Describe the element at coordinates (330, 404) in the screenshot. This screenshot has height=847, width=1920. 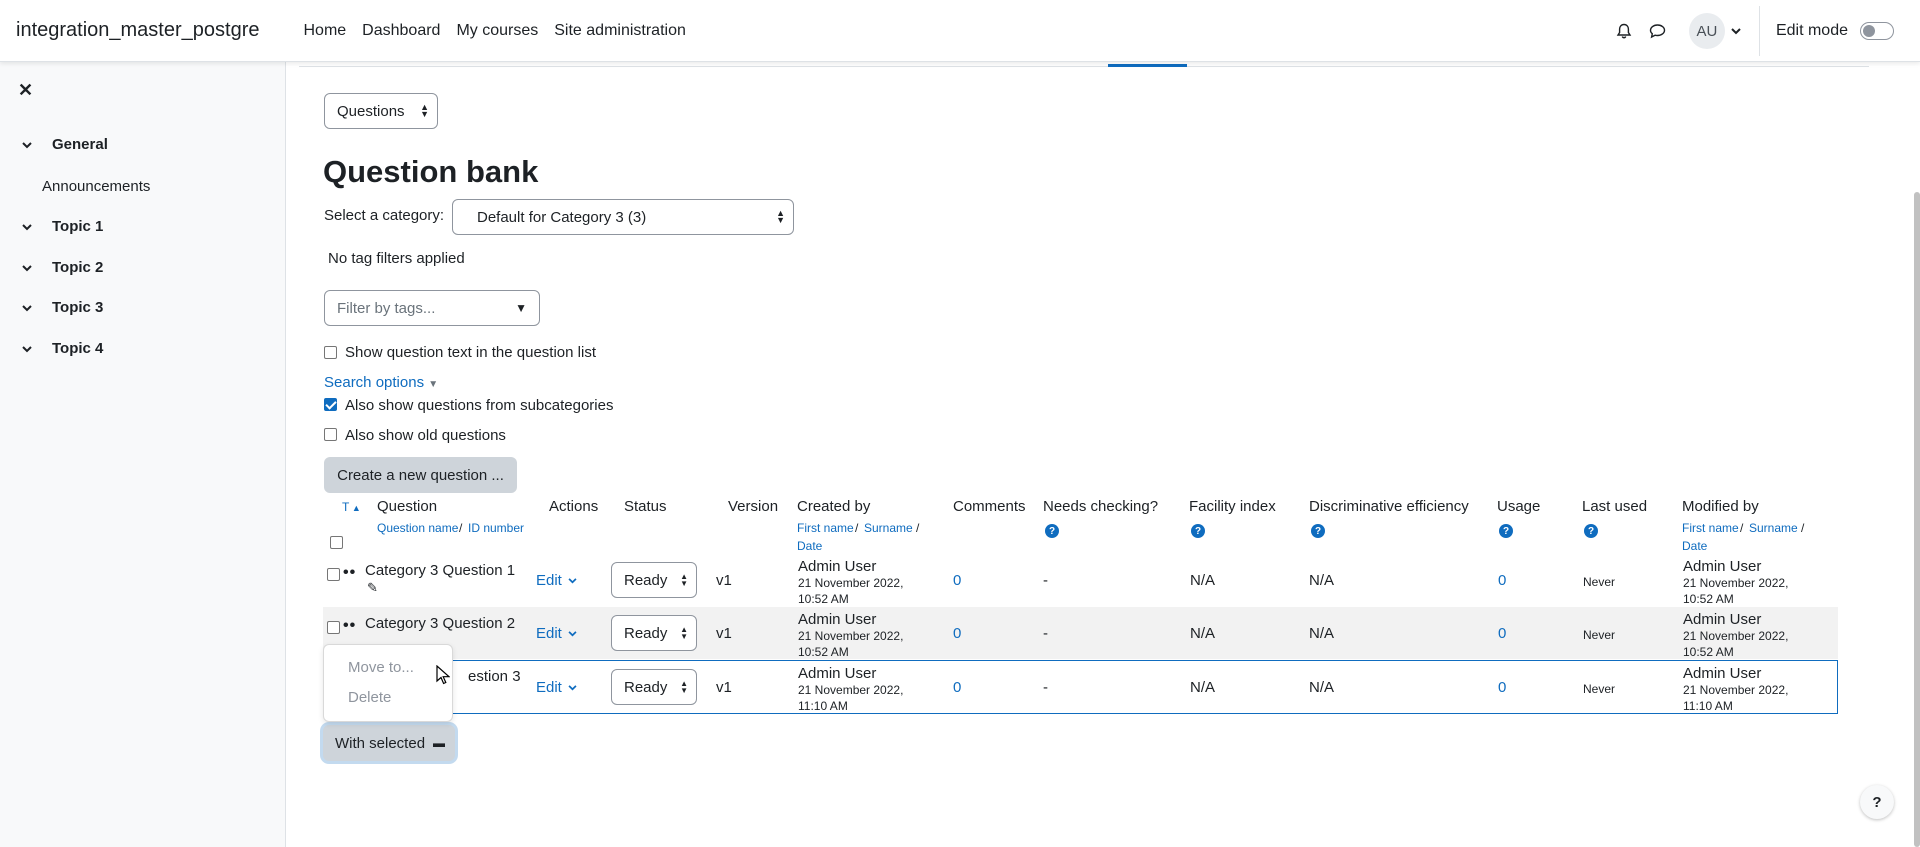
I see `subcategories-checkbox` at that location.